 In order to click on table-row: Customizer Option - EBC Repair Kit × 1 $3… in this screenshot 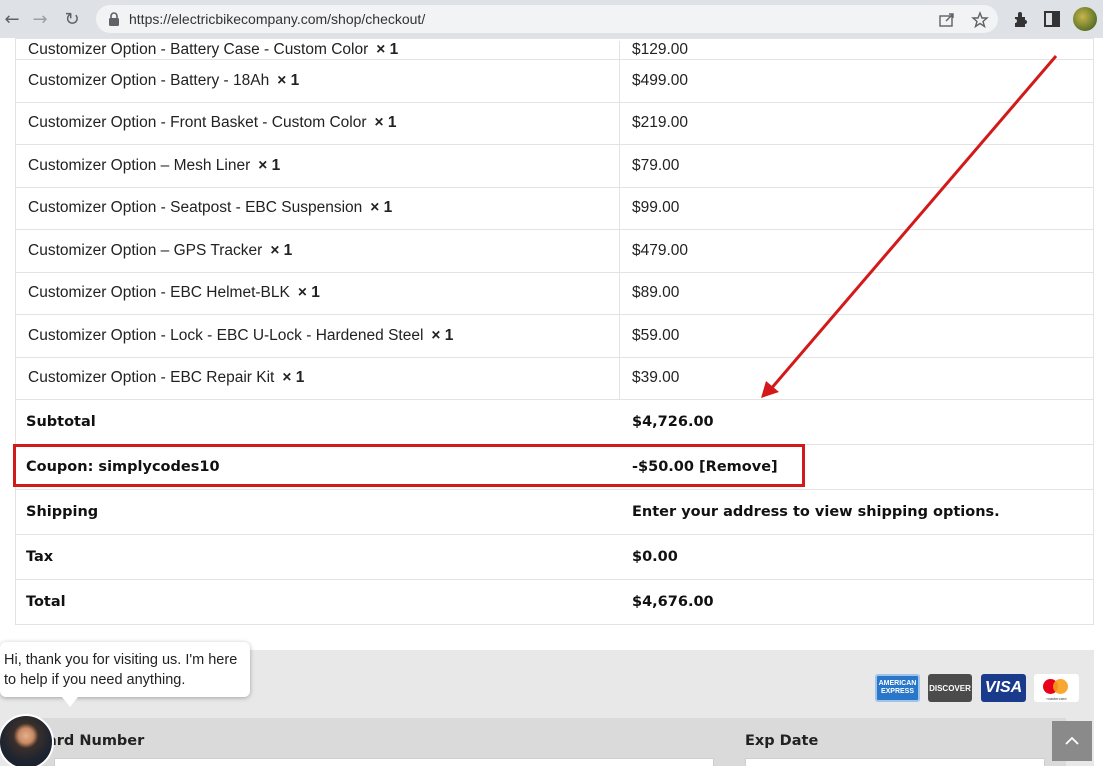, I will do `click(554, 377)`.